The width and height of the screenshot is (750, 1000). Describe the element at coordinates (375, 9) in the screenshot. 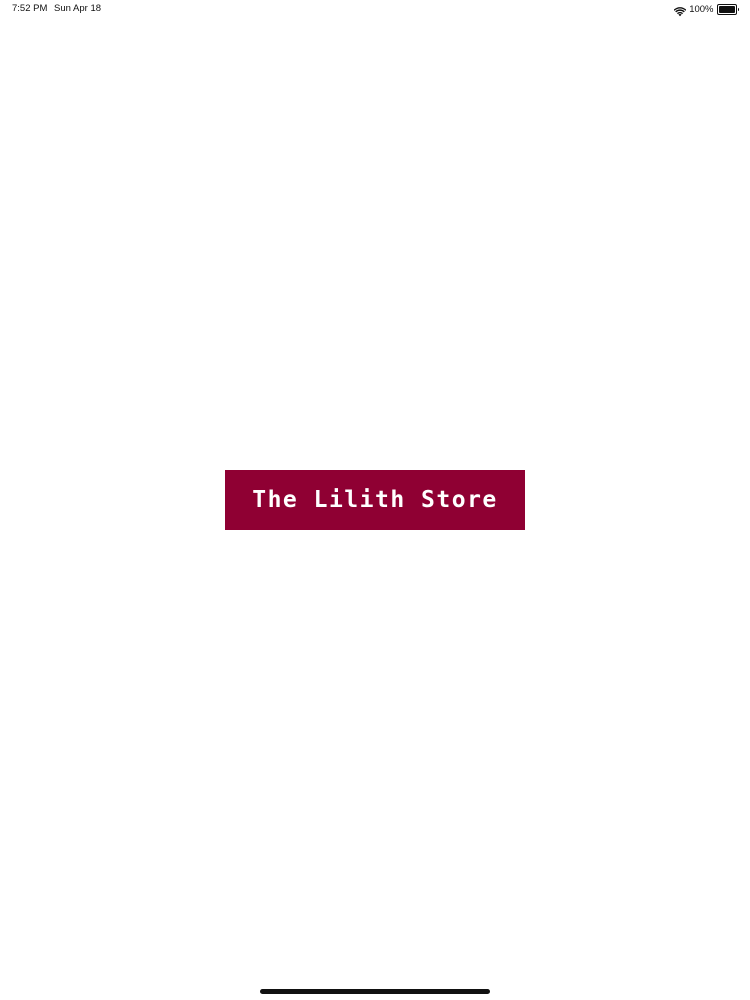

I see `status-bar: 7:52 PM Sun Apr 18 100%` at that location.